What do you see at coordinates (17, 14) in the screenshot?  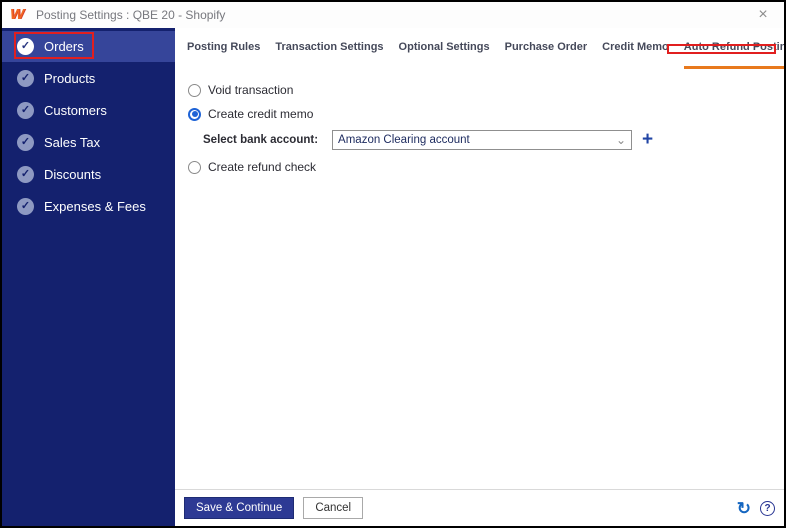 I see `webgility-logo-icon: W` at bounding box center [17, 14].